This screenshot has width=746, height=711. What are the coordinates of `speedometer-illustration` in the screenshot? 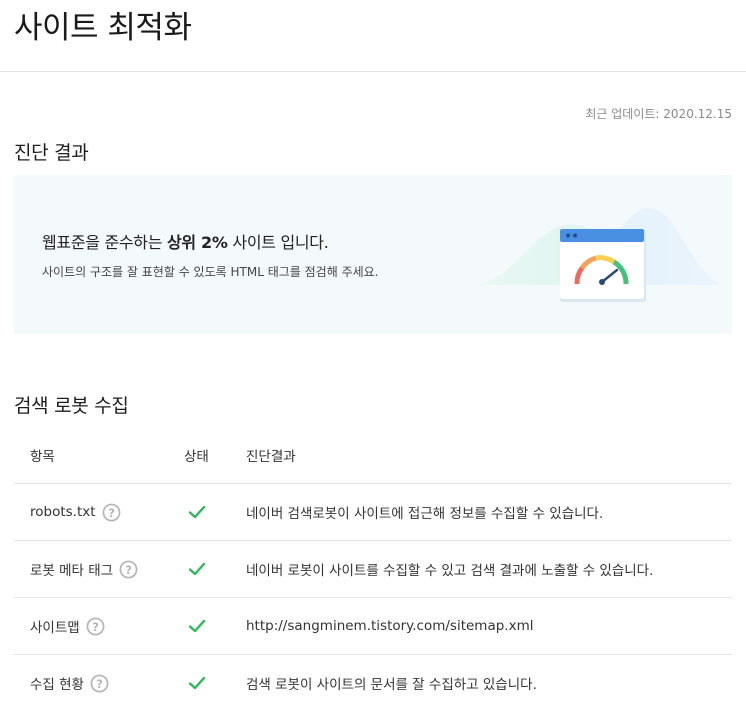 It's located at (598, 254).